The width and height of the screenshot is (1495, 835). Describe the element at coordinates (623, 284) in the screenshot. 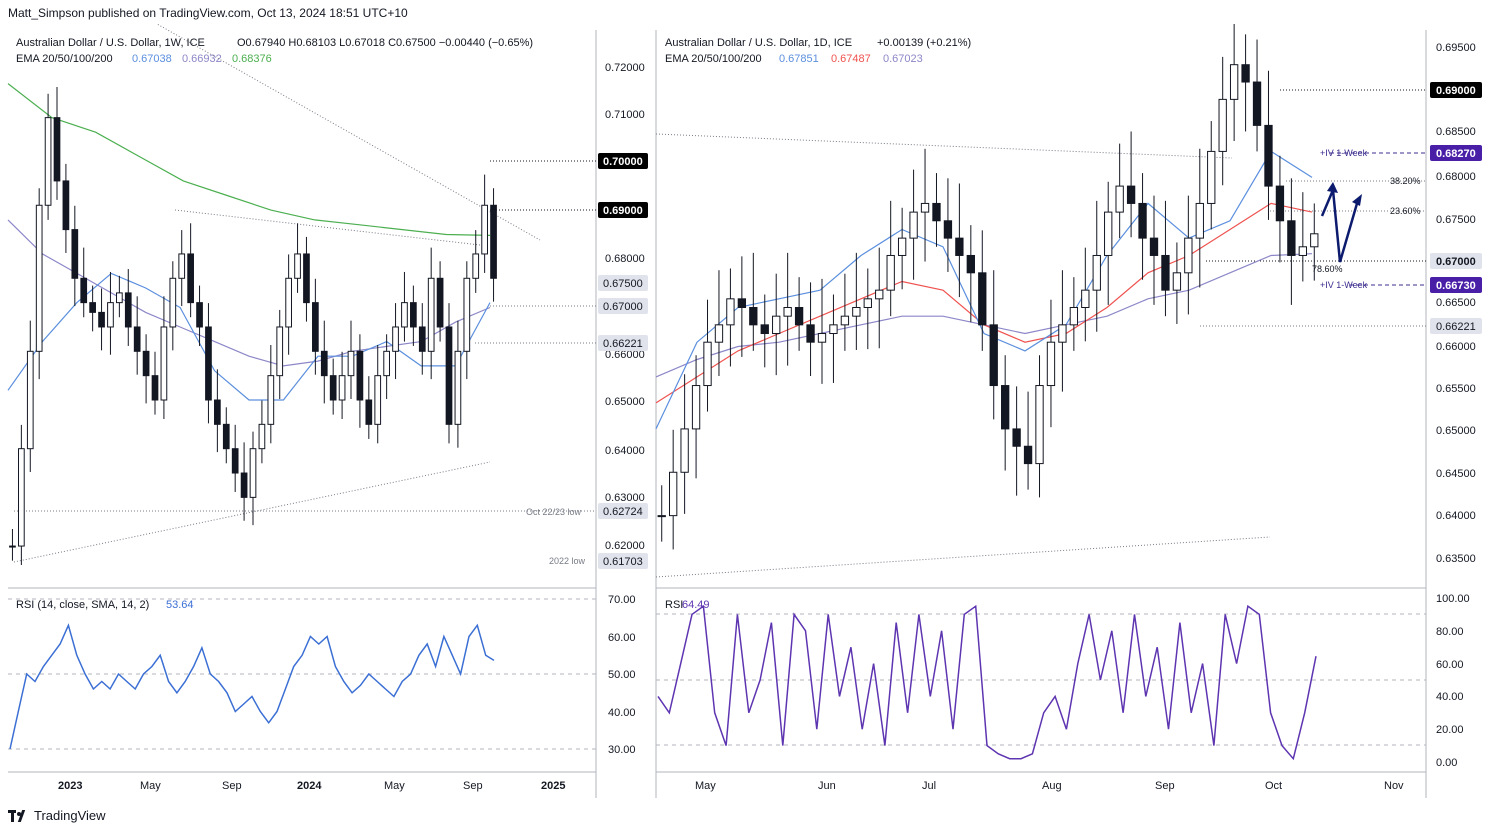

I see `weekly-tag-0.67500: 0.67500` at that location.